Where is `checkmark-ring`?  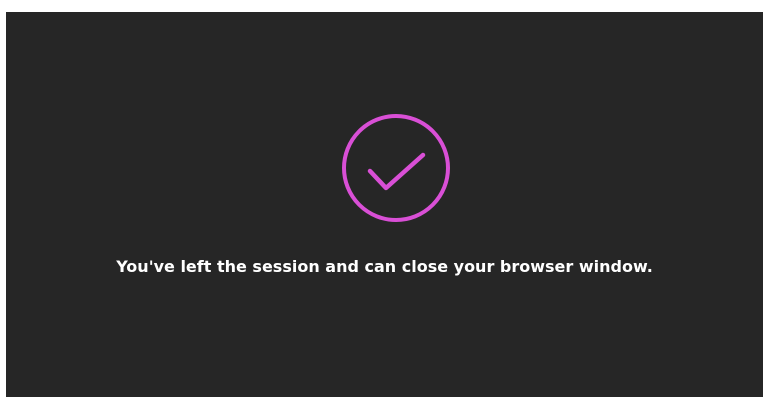 checkmark-ring is located at coordinates (396, 168).